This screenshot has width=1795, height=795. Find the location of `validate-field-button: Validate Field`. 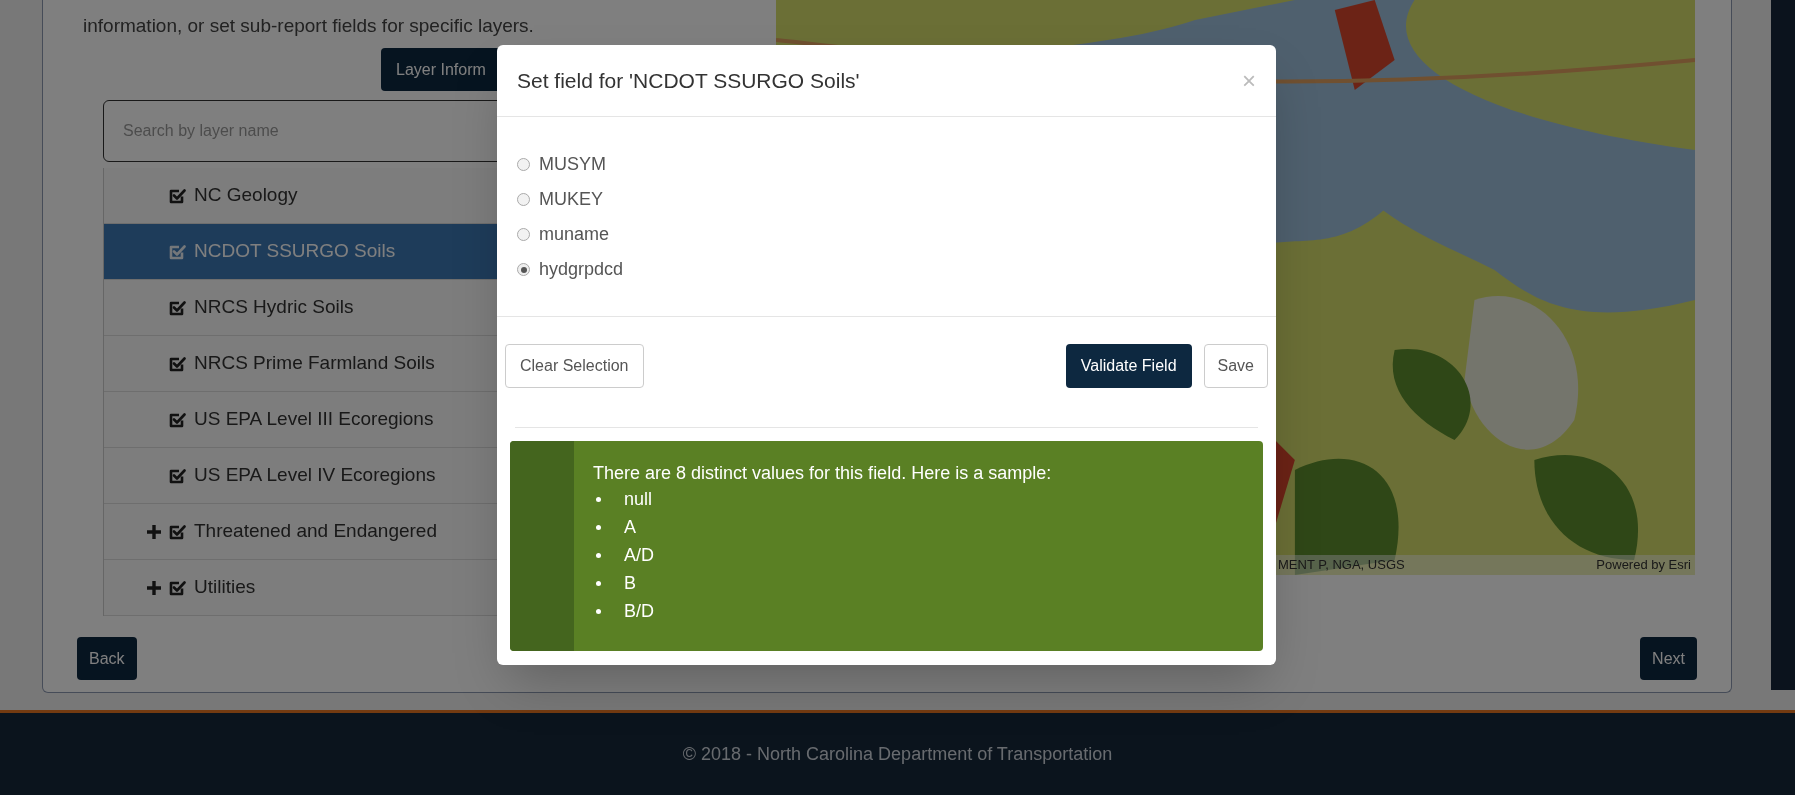

validate-field-button: Validate Field is located at coordinates (1128, 366).